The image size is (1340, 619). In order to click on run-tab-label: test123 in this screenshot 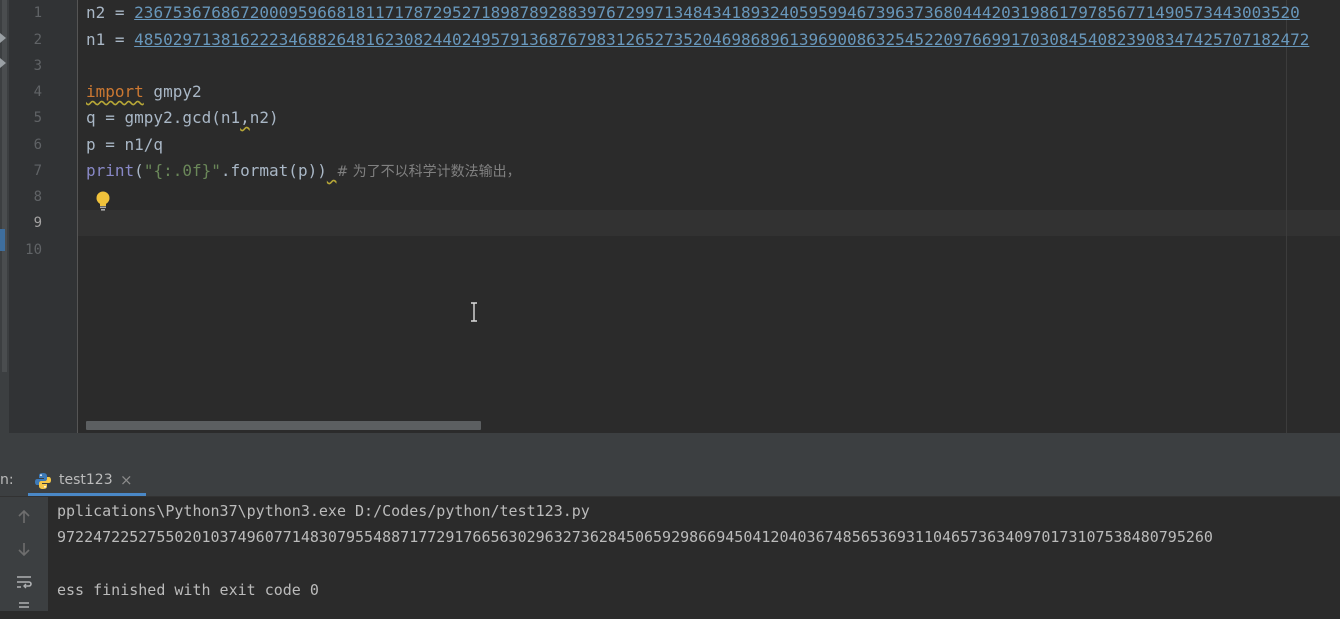, I will do `click(86, 480)`.